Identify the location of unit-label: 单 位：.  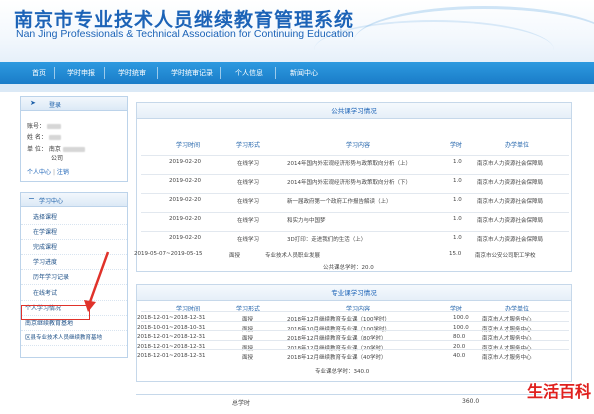
(37, 149).